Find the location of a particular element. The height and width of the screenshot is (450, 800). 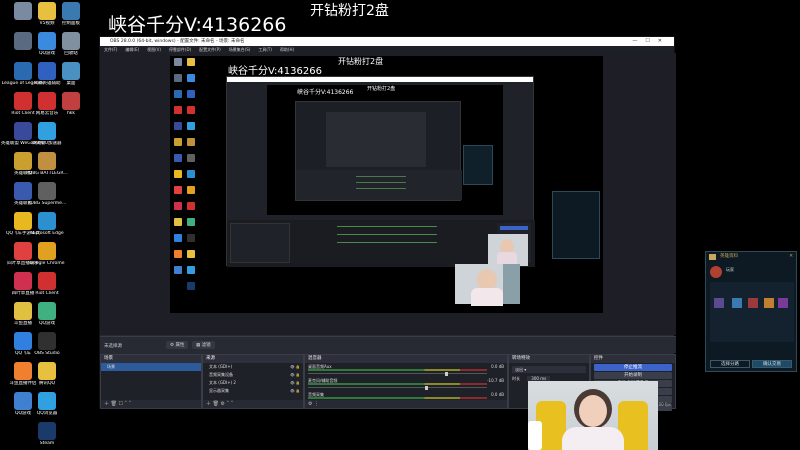

source-item-label: 文本 (GDI+) is located at coordinates (221, 366).